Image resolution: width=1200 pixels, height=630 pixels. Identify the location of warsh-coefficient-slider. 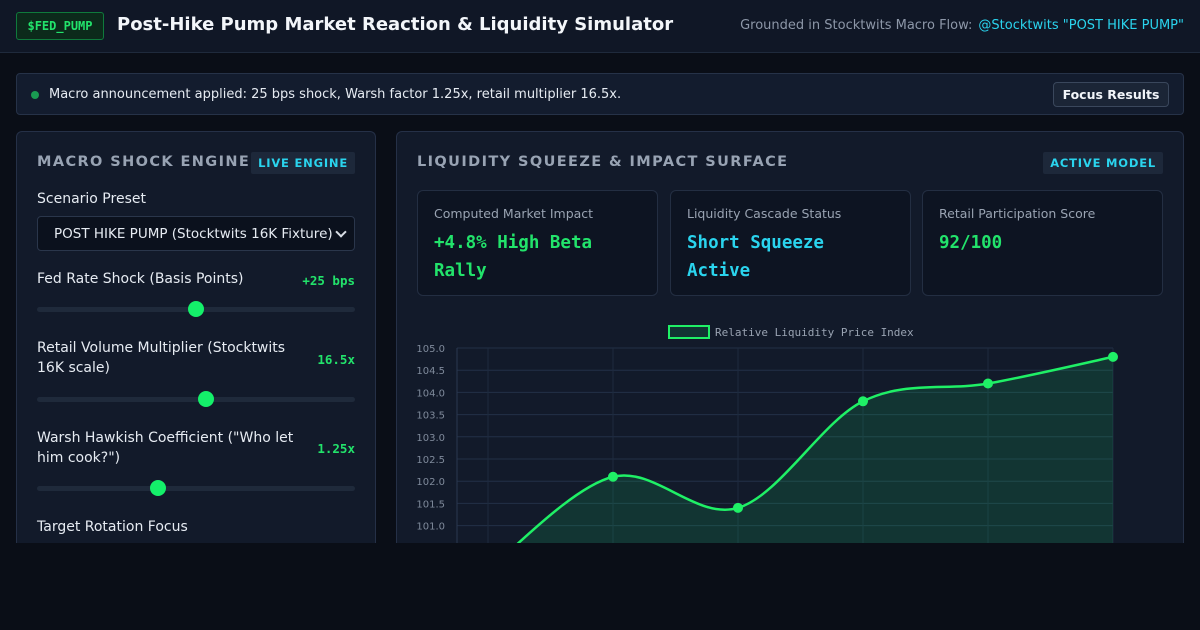
(196, 488).